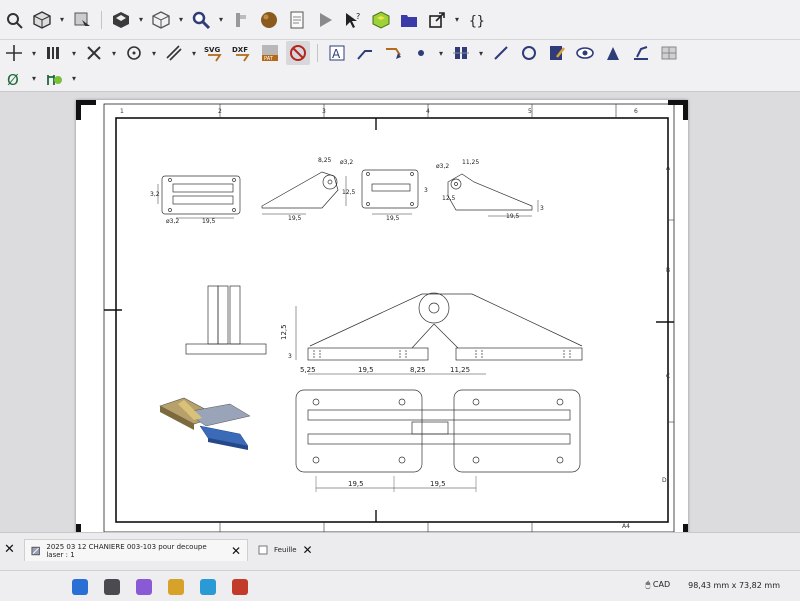 This screenshot has width=800, height=601. I want to click on slash-icon, so click(174, 53).